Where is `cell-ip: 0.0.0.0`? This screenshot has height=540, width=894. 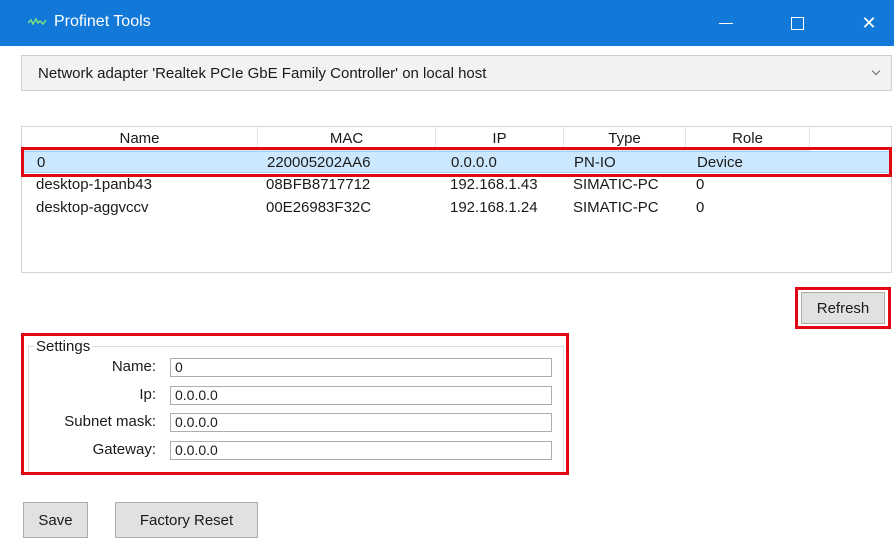 cell-ip: 0.0.0.0 is located at coordinates (474, 162).